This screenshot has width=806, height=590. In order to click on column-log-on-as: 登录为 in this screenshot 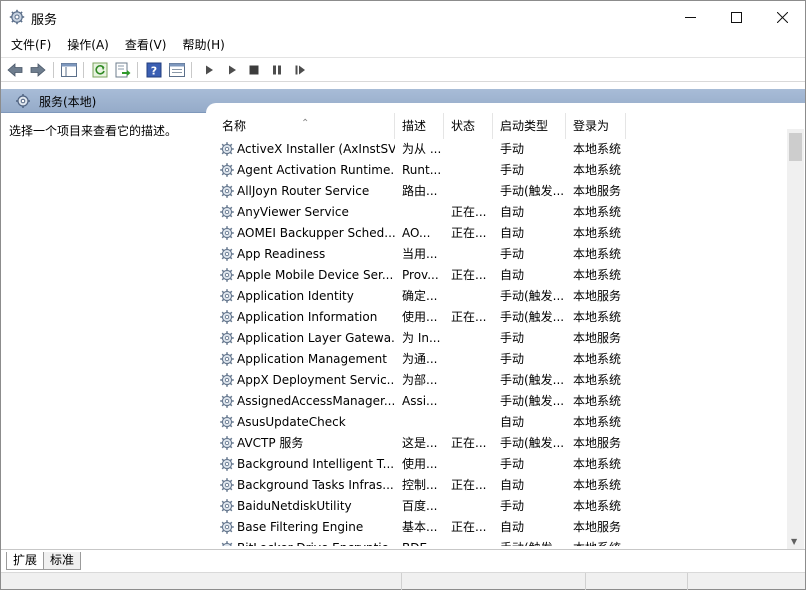, I will do `click(596, 126)`.